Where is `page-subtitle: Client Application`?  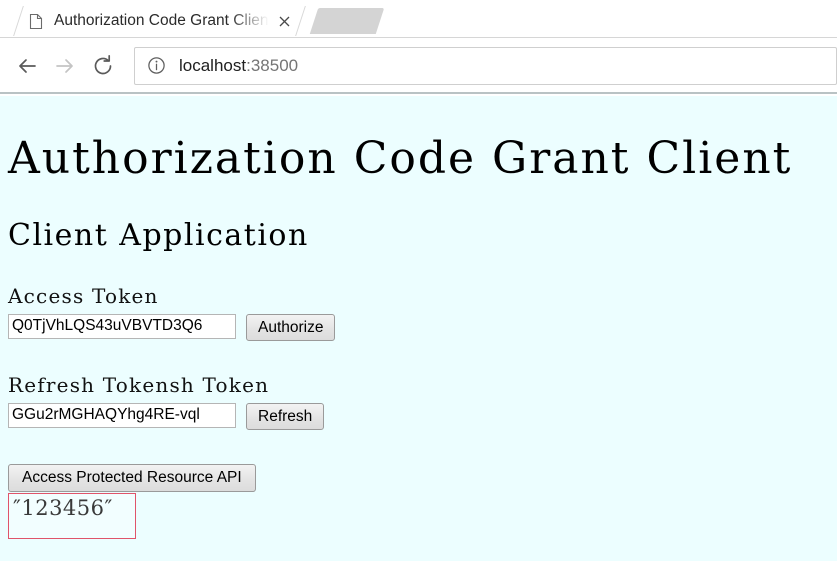
page-subtitle: Client Application is located at coordinates (158, 236).